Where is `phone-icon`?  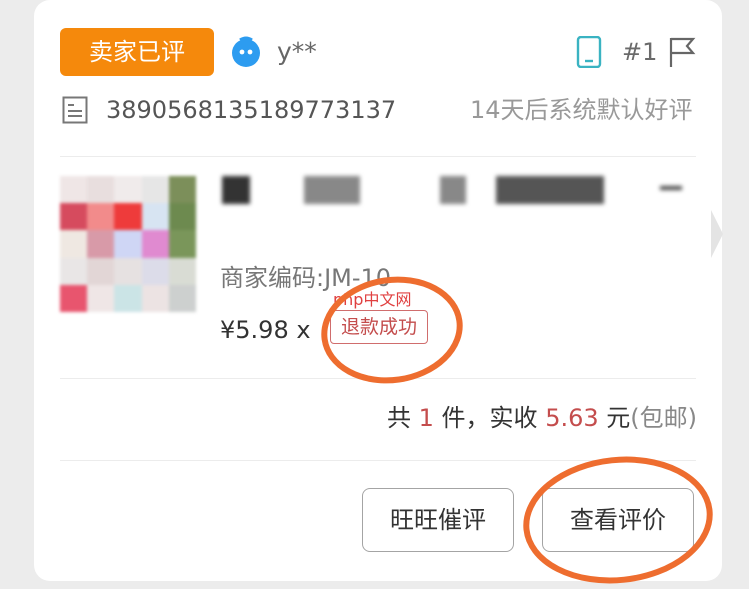 phone-icon is located at coordinates (589, 52).